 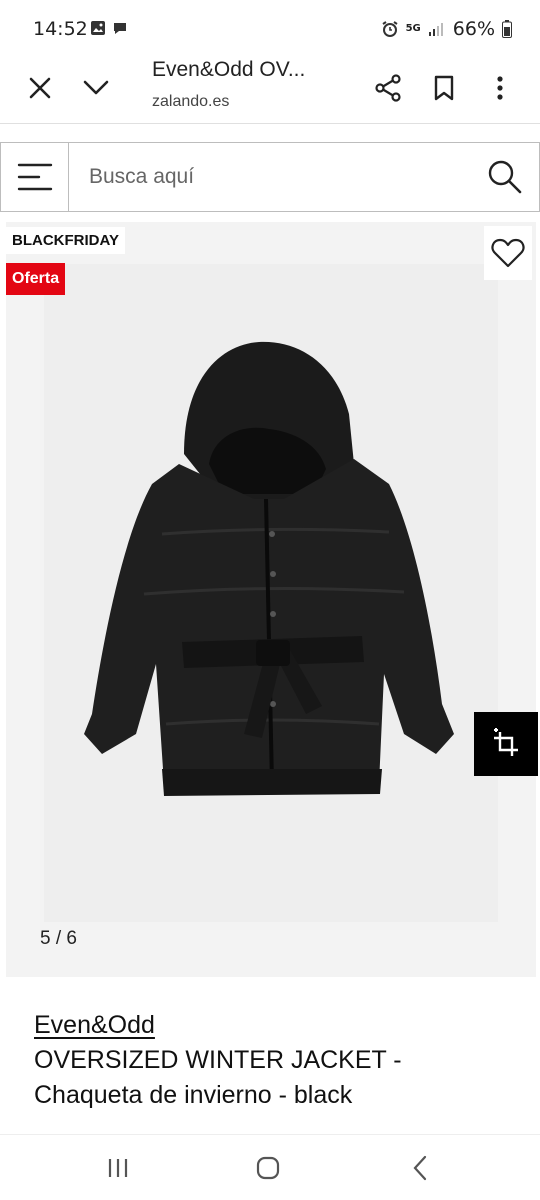 I want to click on more-vert-icon, so click(x=500, y=88).